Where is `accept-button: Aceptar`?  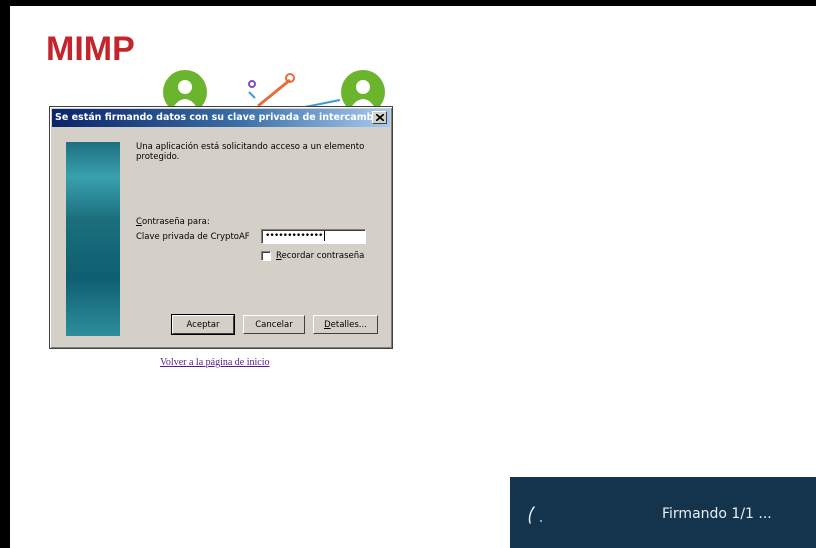
accept-button: Aceptar is located at coordinates (203, 324).